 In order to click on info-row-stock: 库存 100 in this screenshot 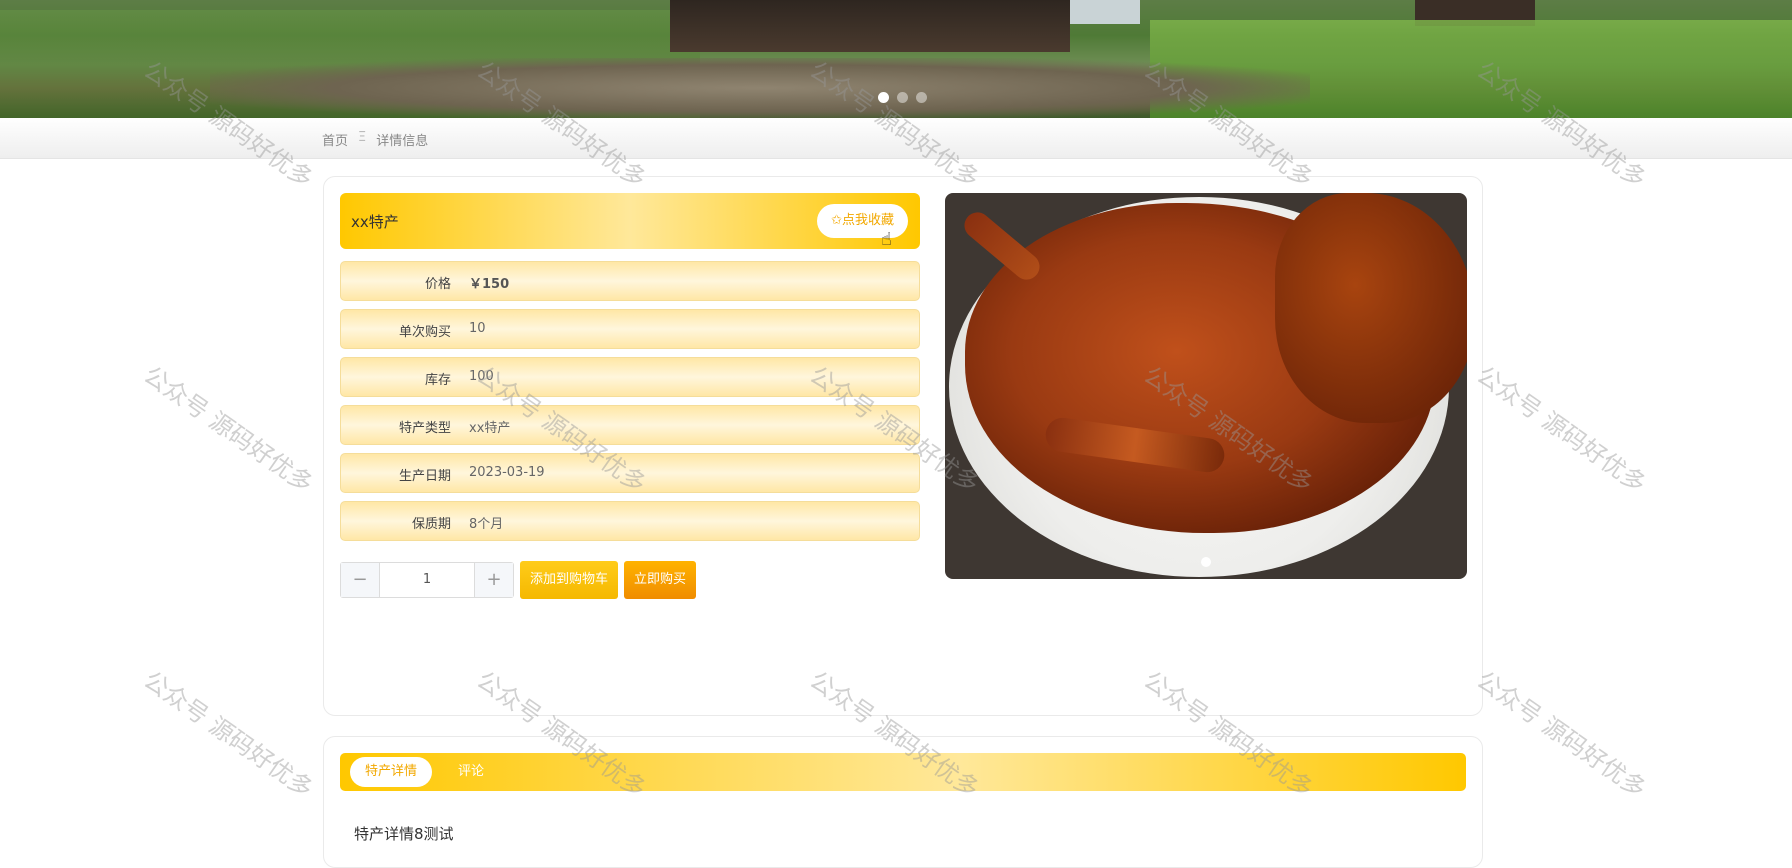, I will do `click(630, 377)`.